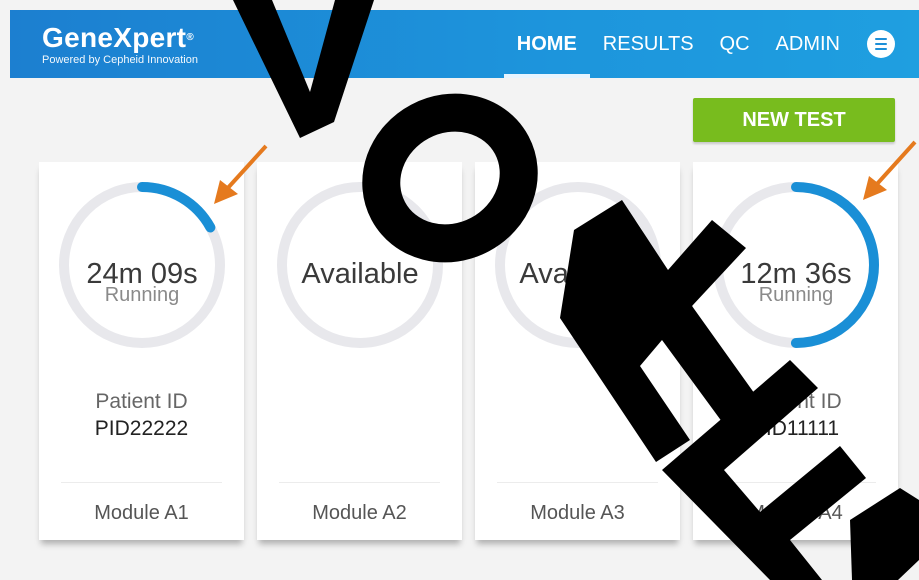  Describe the element at coordinates (808, 44) in the screenshot. I see `nav-admin: ADMIN` at that location.